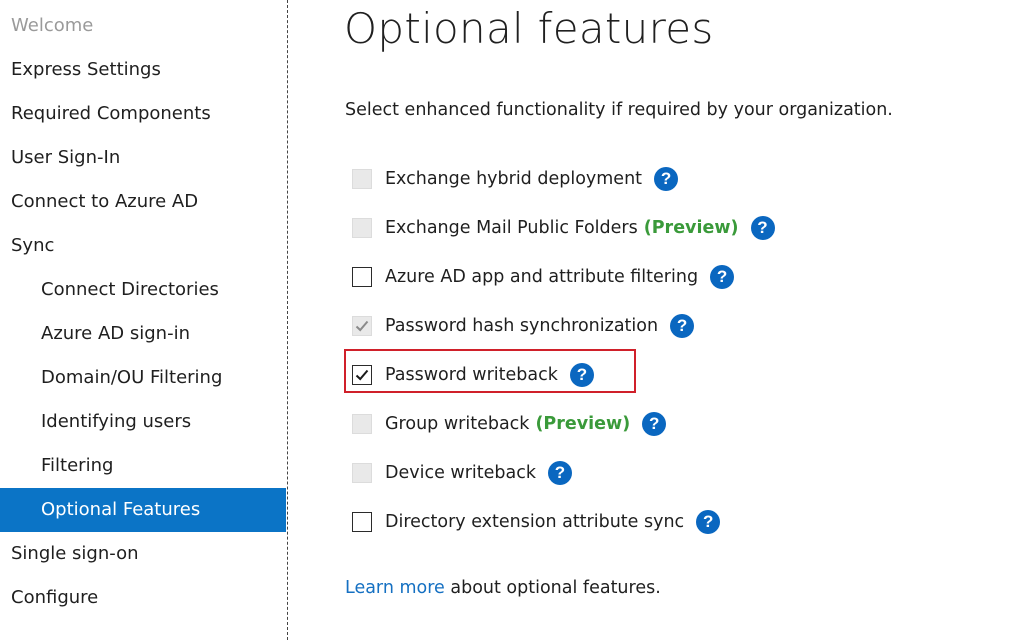  I want to click on checkbox-password-hash-synchronization, so click(362, 326).